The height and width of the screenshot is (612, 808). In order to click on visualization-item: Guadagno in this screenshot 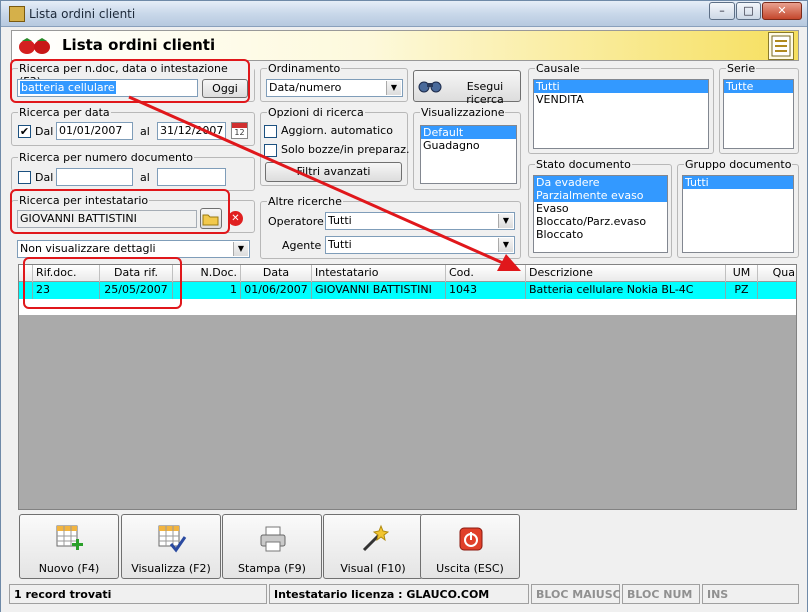, I will do `click(468, 145)`.